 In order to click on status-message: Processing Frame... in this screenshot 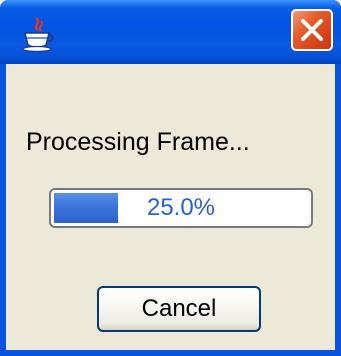, I will do `click(138, 142)`.